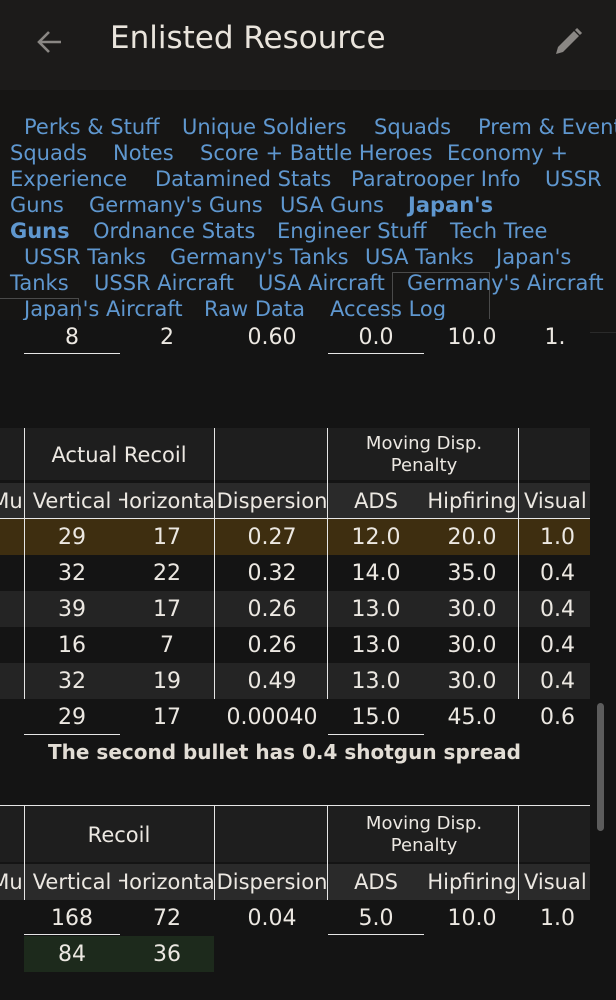 Image resolution: width=616 pixels, height=1000 pixels. Describe the element at coordinates (259, 257) in the screenshot. I see `nav-link: Germany's Tanks` at that location.